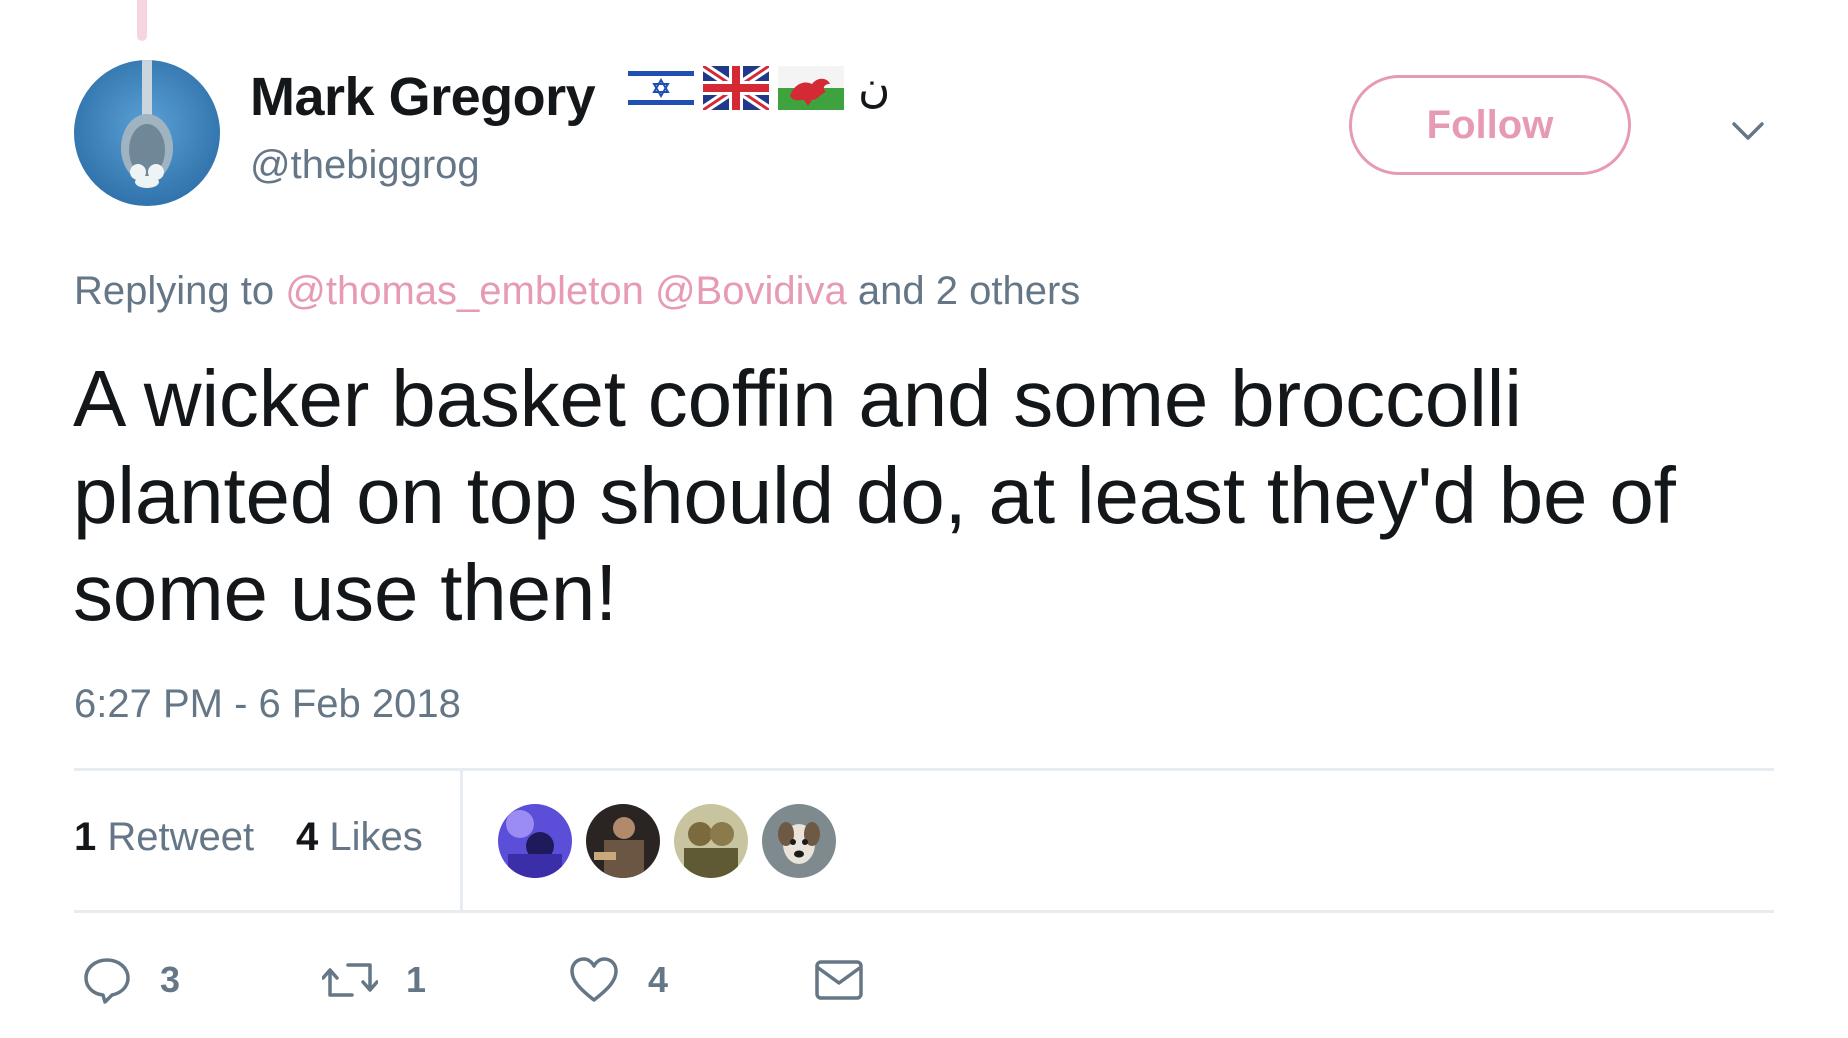 This screenshot has height=1038, width=1848. Describe the element at coordinates (365, 165) in the screenshot. I see `author-handle: @thebiggrog` at that location.